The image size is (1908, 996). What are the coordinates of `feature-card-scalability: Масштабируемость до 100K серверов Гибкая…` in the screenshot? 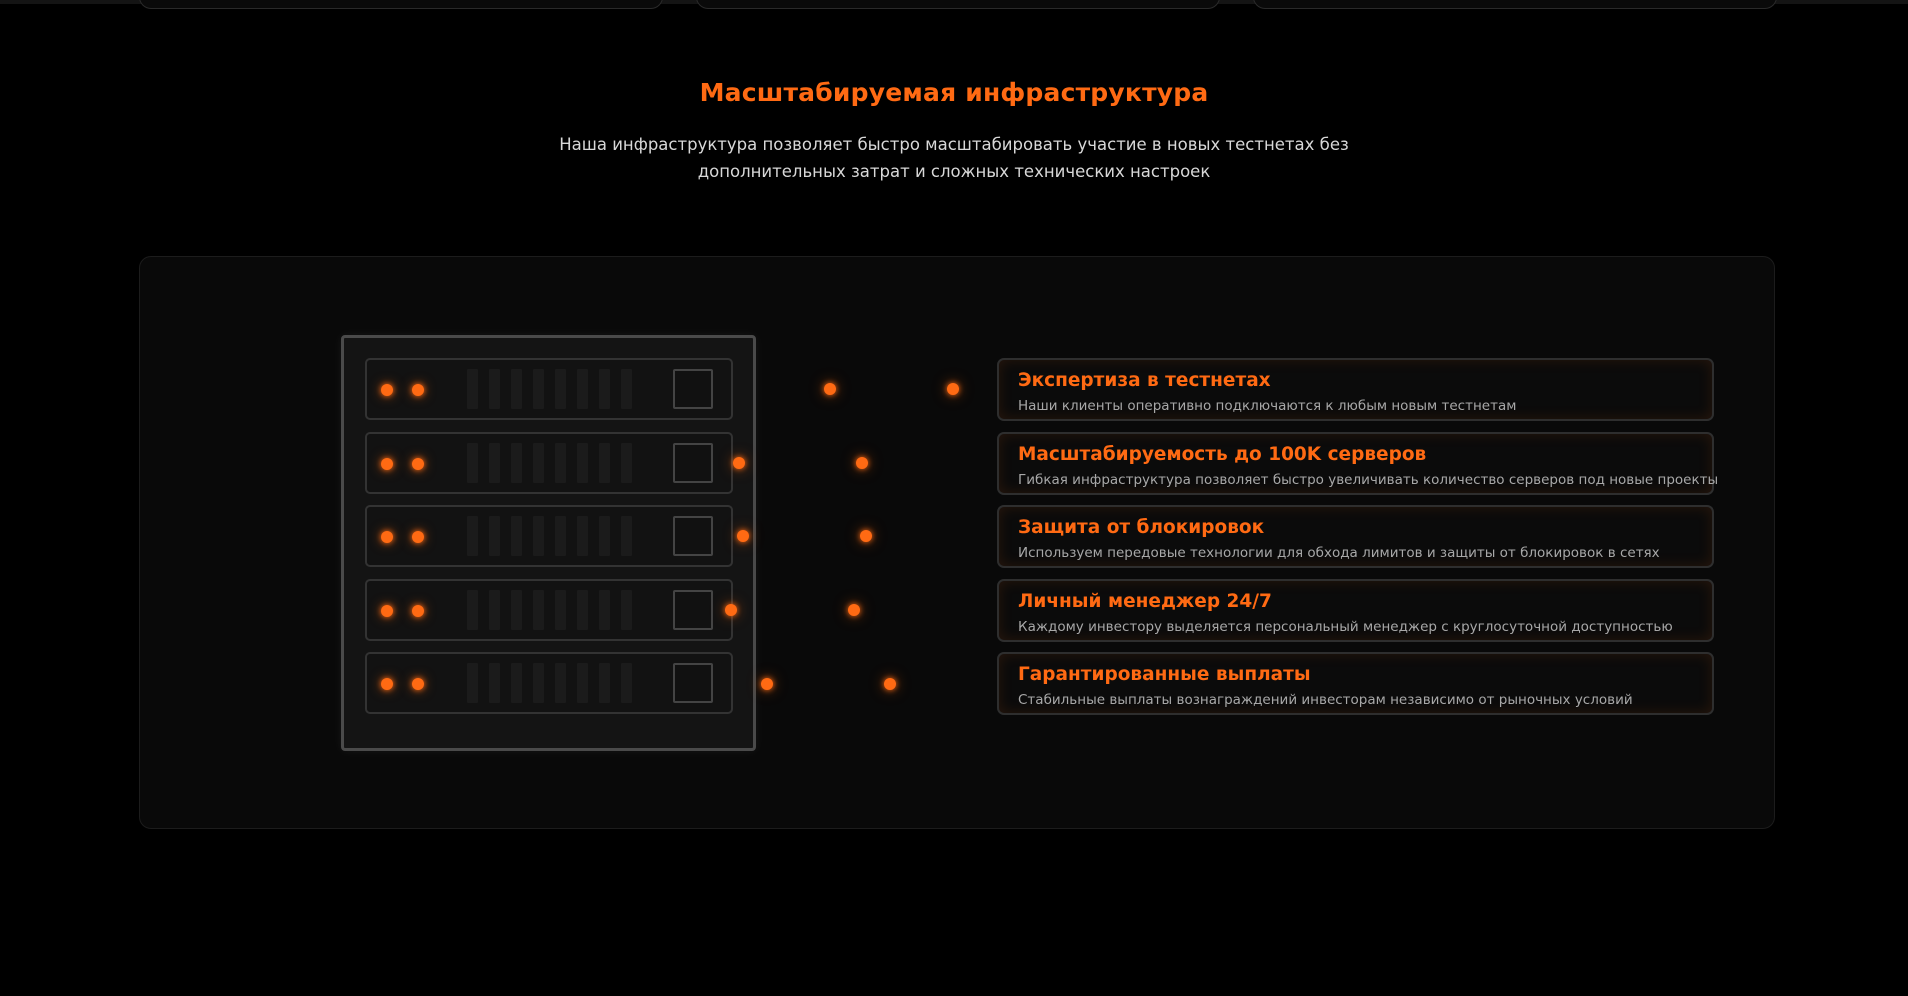 It's located at (1357, 463).